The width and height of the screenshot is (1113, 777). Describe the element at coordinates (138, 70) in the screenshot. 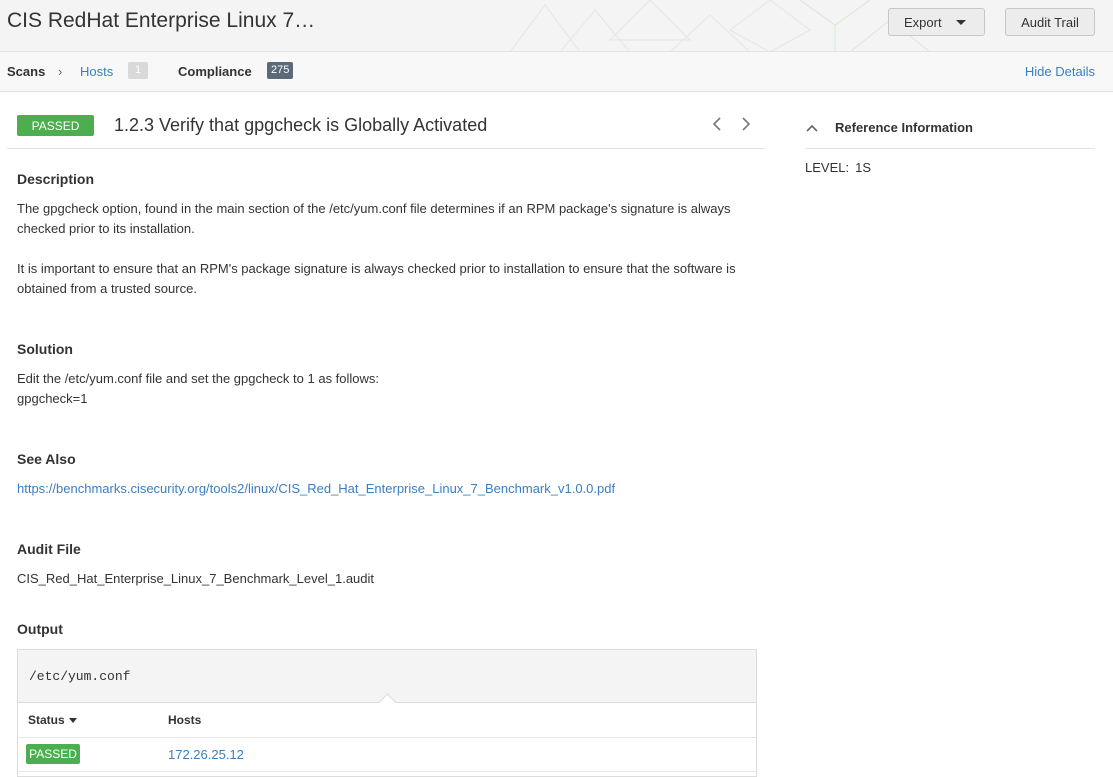

I see `hosts-count-badge: 1` at that location.